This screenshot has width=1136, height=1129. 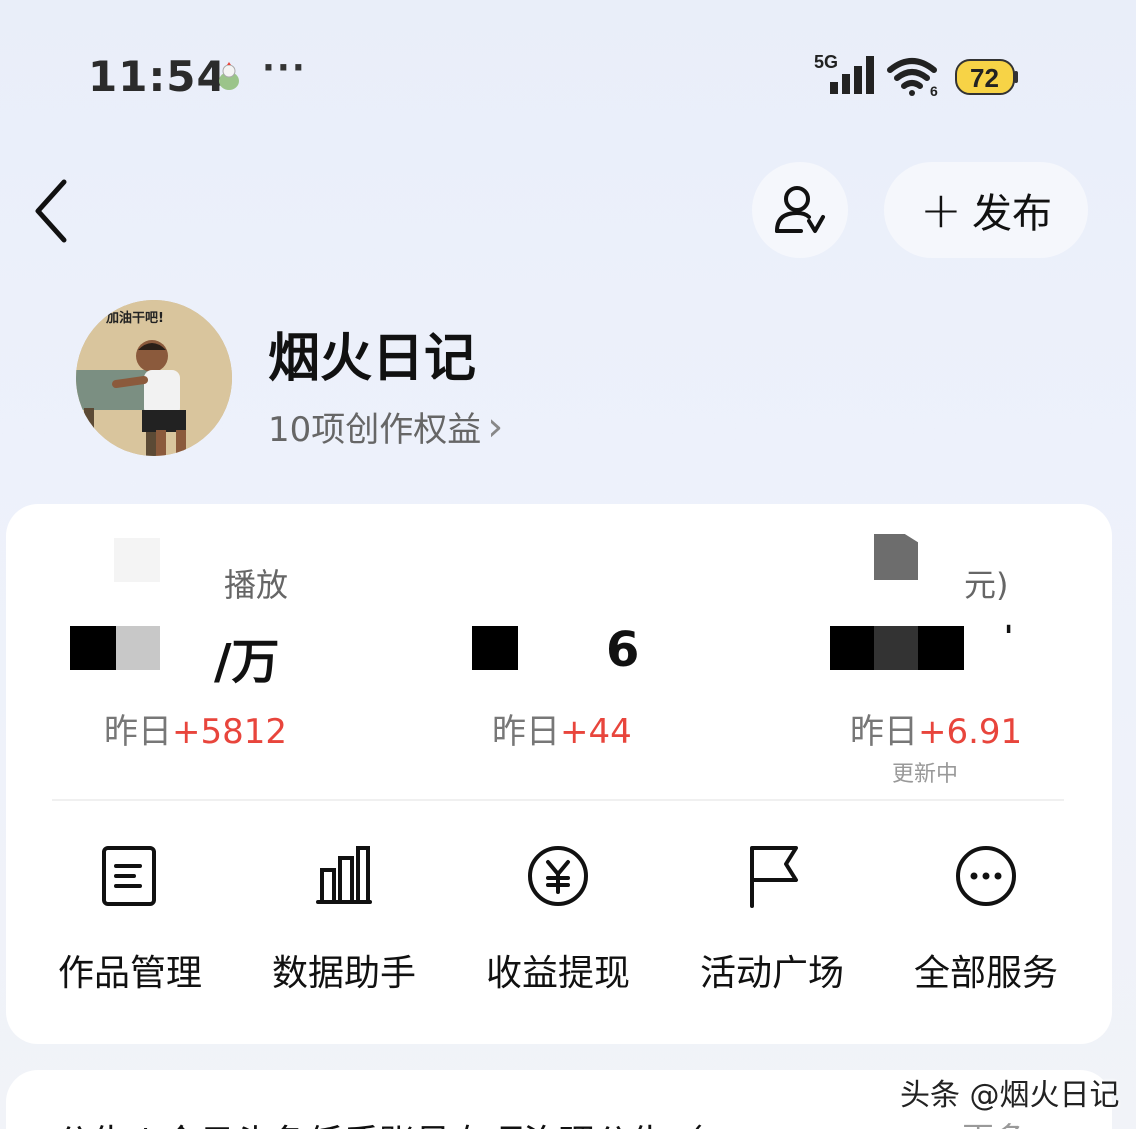 What do you see at coordinates (130, 920) in the screenshot?
I see `service-works-management: 作品管理` at bounding box center [130, 920].